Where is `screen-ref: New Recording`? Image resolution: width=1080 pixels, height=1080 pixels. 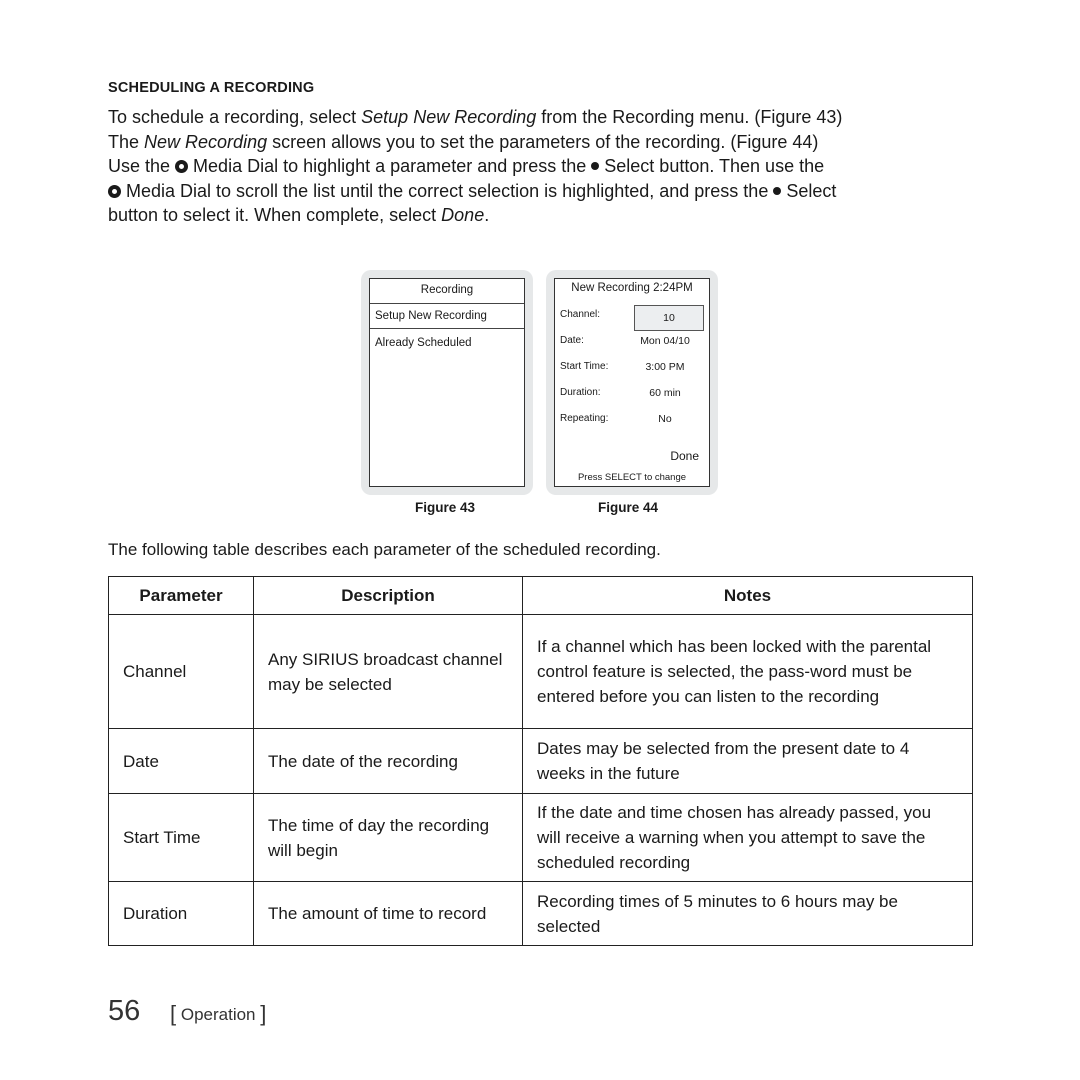 screen-ref: New Recording is located at coordinates (206, 141).